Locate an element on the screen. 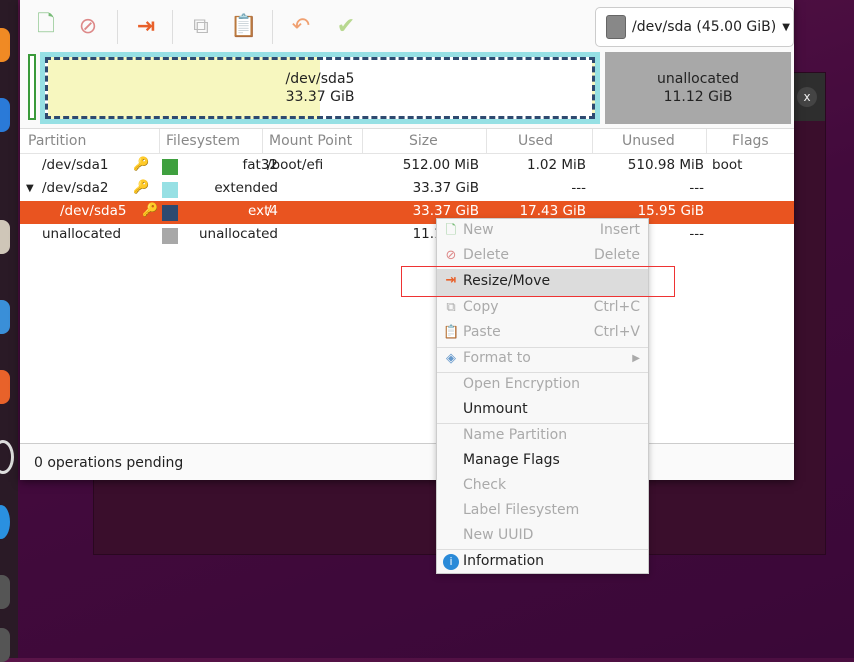 This screenshot has height=662, width=854. thunderbird-icon is located at coordinates (5, 115).